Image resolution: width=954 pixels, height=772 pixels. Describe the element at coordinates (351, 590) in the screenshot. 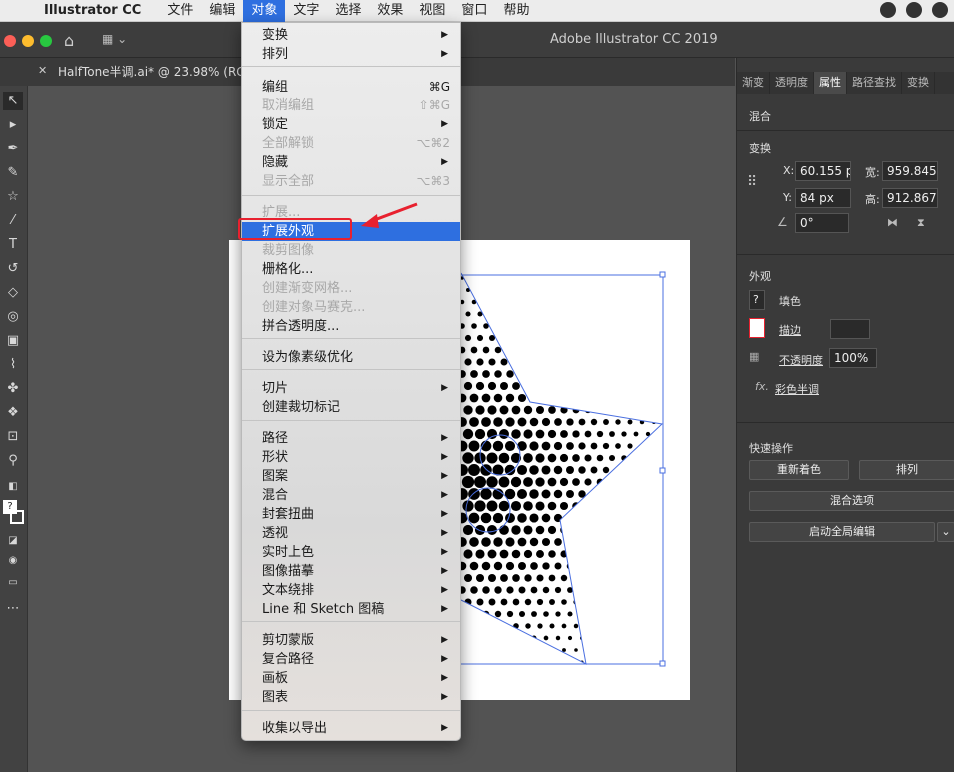

I see `menu-item: 文本绕排 ▶` at that location.